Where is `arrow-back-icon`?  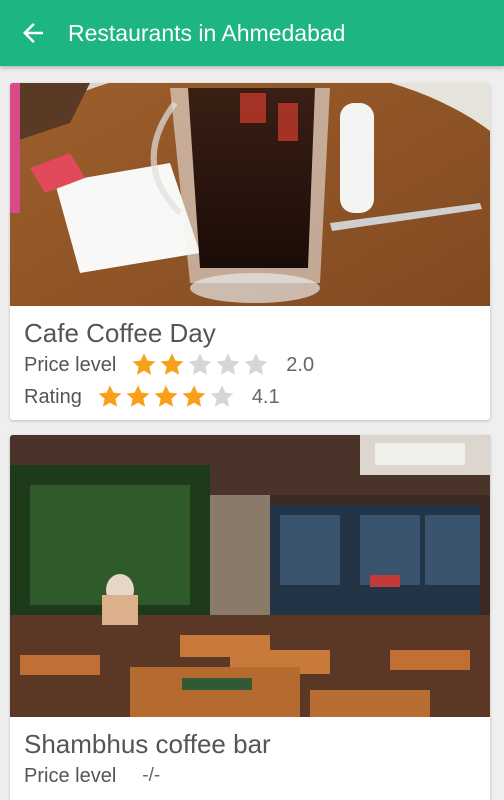
arrow-back-icon is located at coordinates (33, 33).